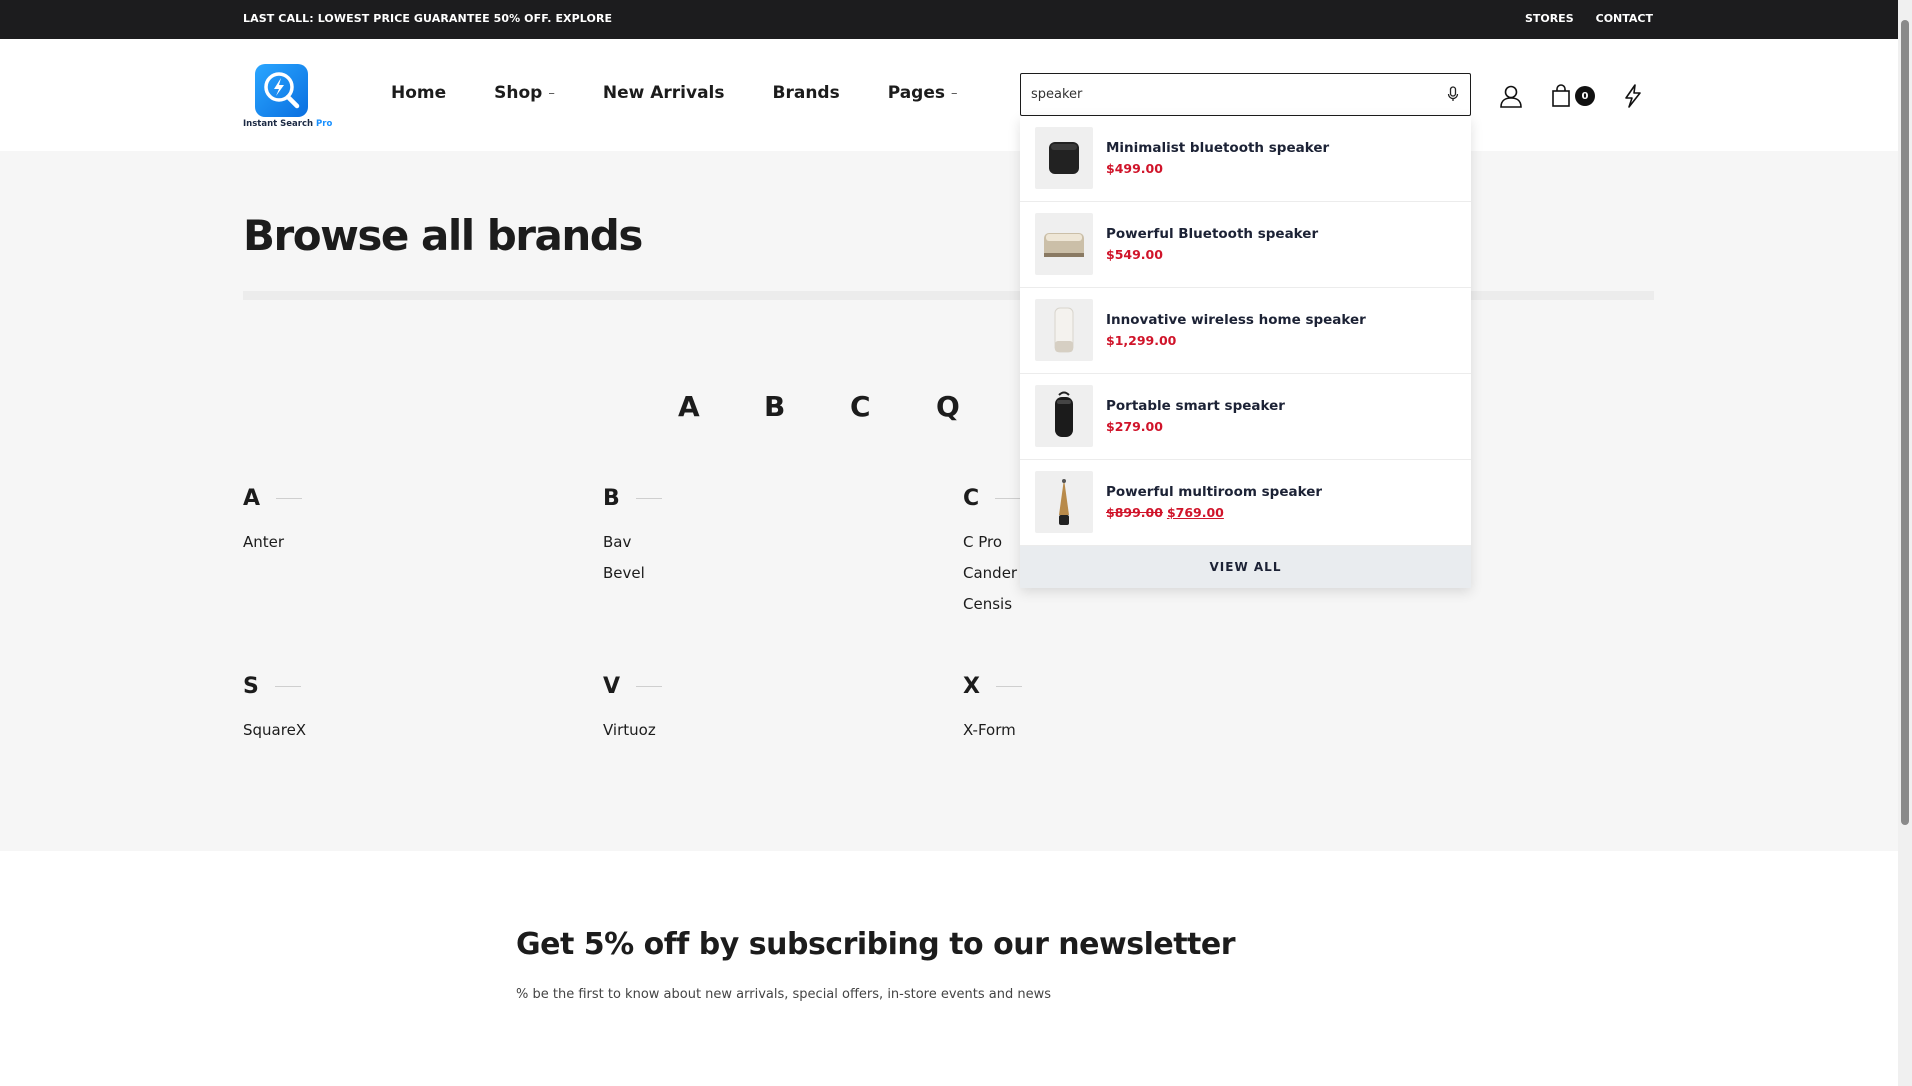 Image resolution: width=1912 pixels, height=1086 pixels. What do you see at coordinates (1245, 567) in the screenshot?
I see `view-all-button: VIEW ALL` at bounding box center [1245, 567].